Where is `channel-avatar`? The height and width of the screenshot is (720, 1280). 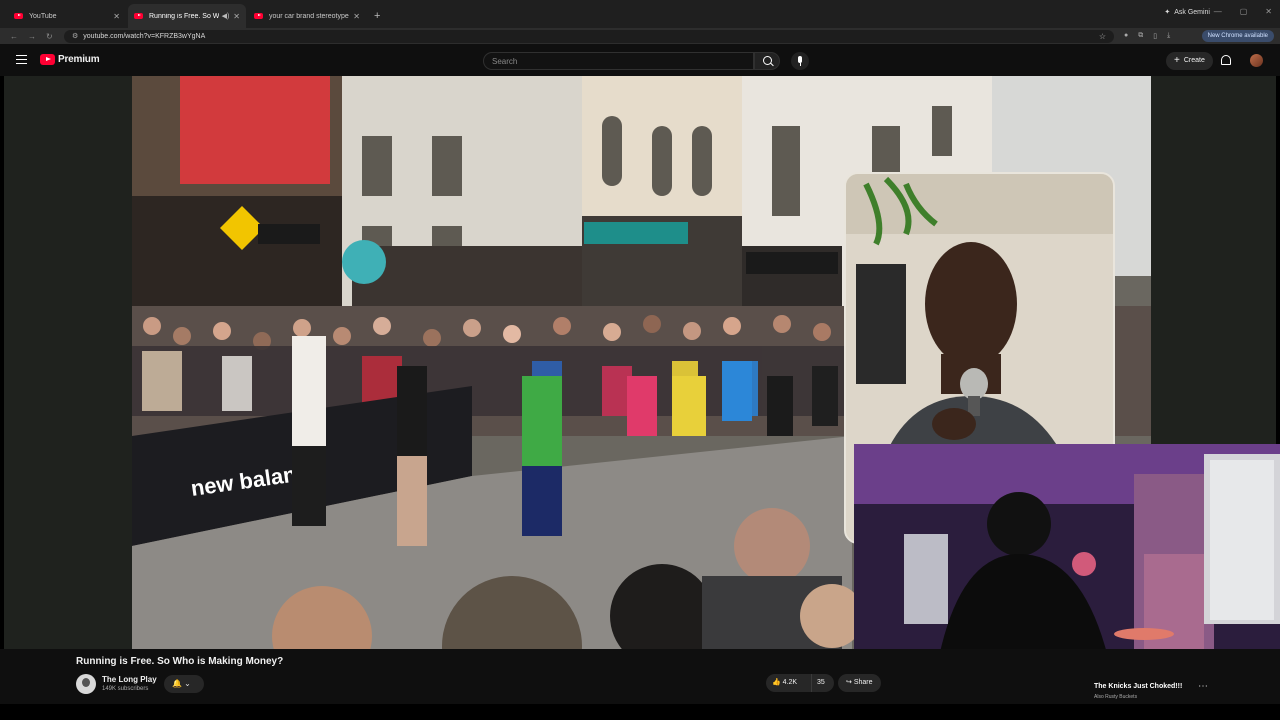
channel-avatar is located at coordinates (86, 684).